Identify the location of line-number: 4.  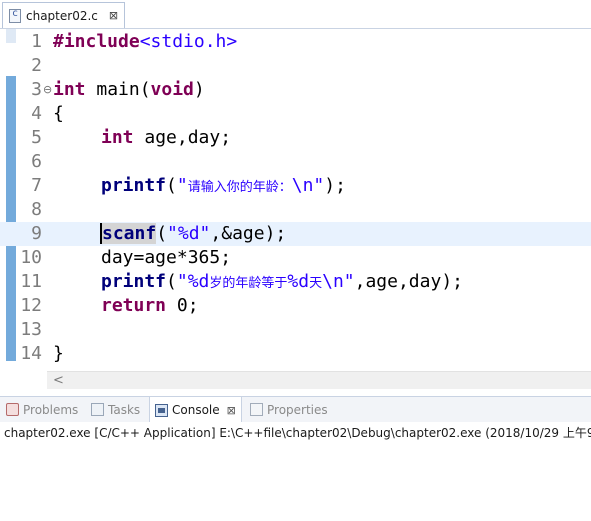
(36, 113).